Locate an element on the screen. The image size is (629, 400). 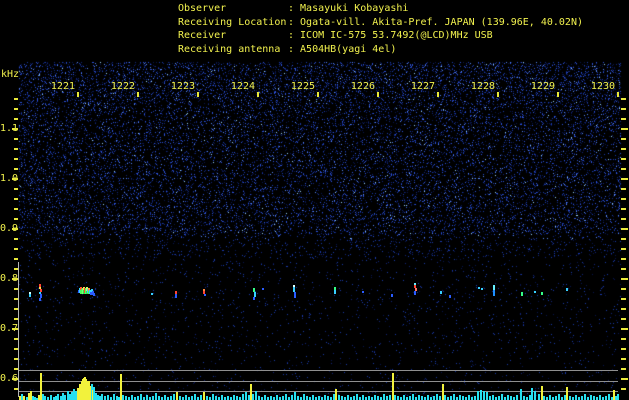
station-label: Receiver is located at coordinates (202, 35).